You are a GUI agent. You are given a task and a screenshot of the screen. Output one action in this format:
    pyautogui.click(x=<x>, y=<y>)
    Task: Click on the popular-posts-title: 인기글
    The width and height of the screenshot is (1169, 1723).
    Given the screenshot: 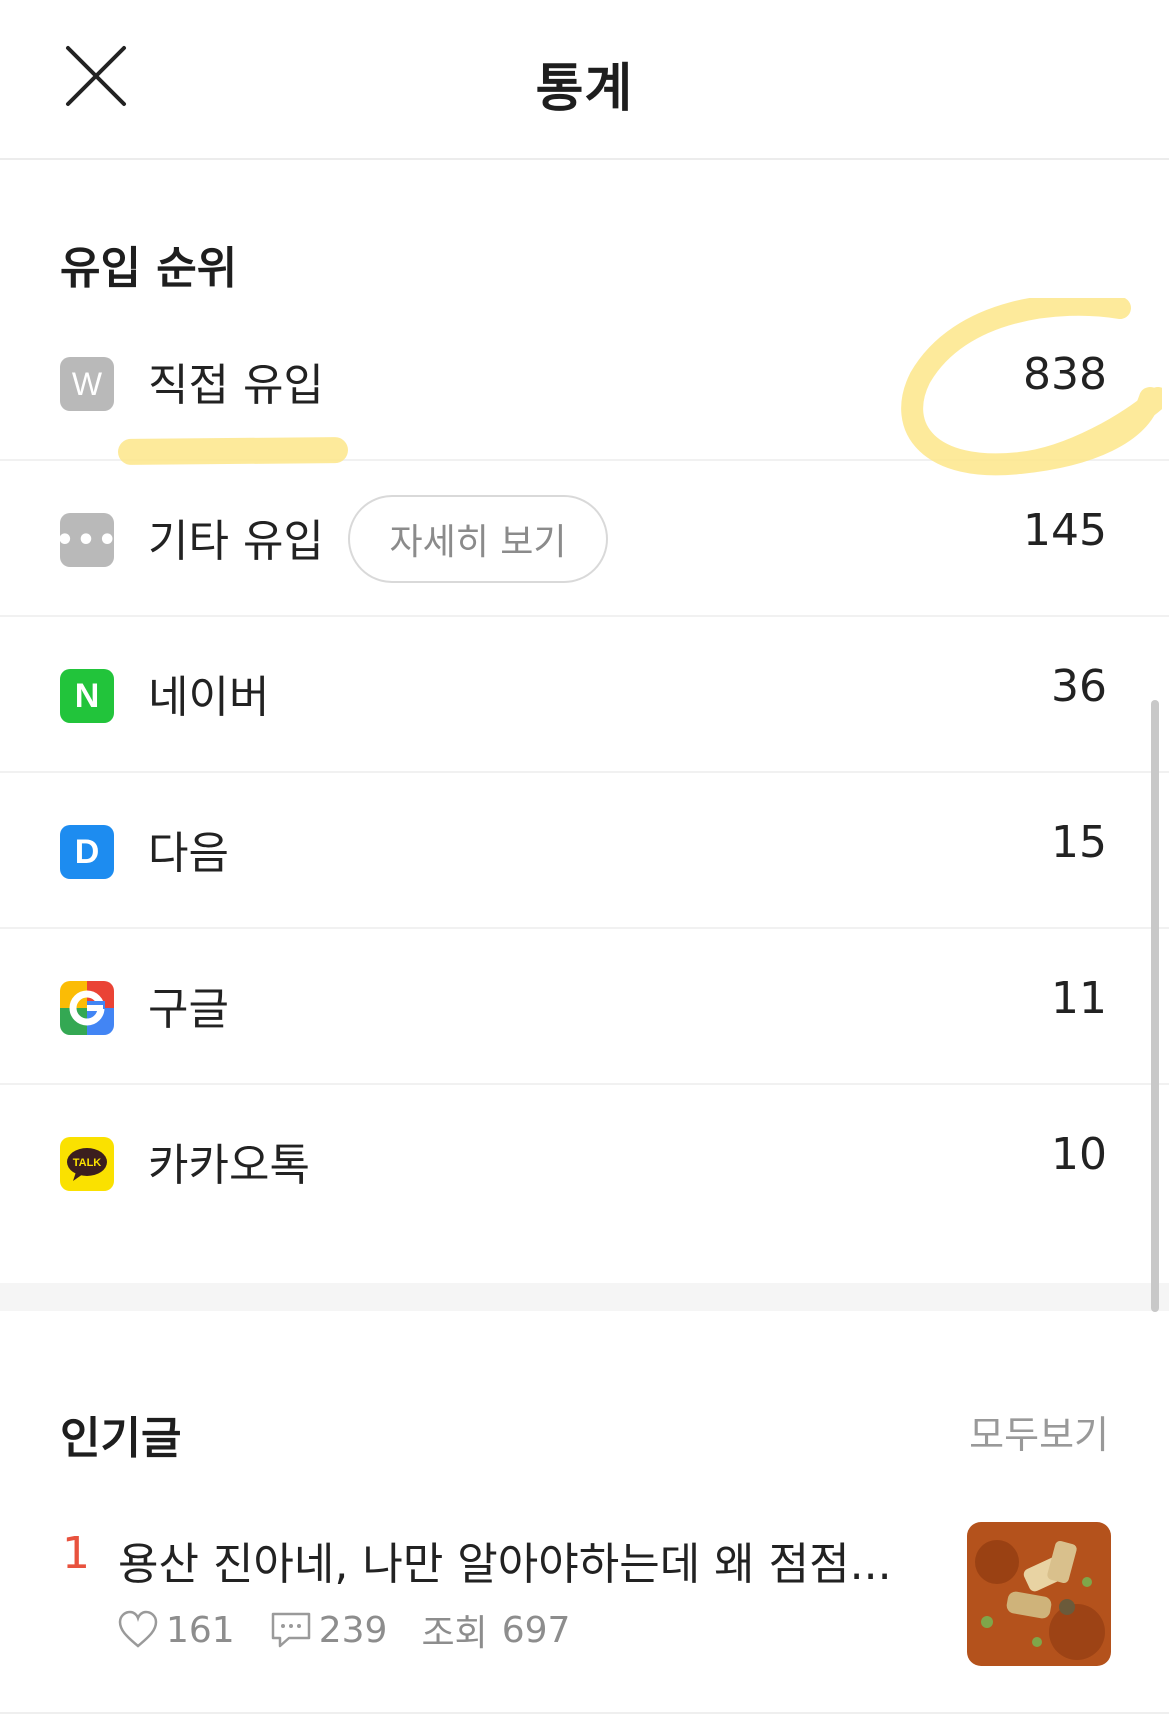 What is the action you would take?
    pyautogui.click(x=121, y=1438)
    